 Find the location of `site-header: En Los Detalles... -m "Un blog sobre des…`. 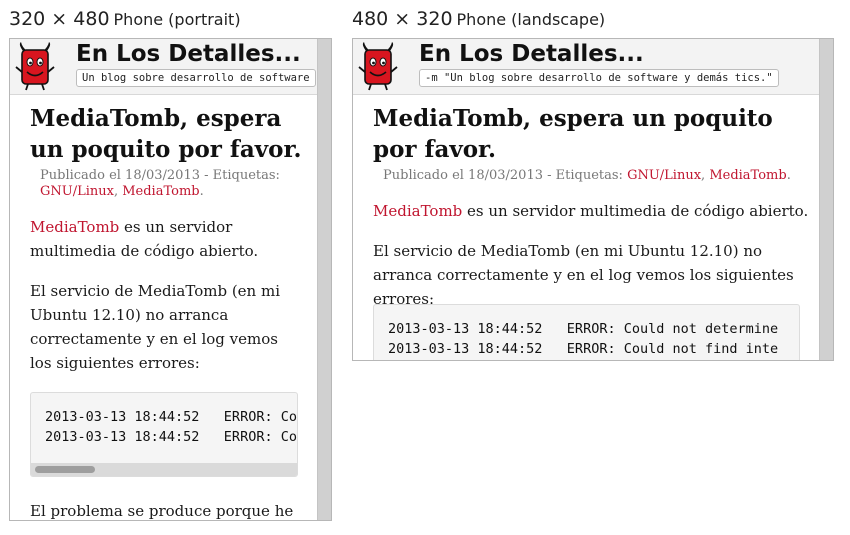

site-header: En Los Detalles... -m "Un blog sobre des… is located at coordinates (586, 67).